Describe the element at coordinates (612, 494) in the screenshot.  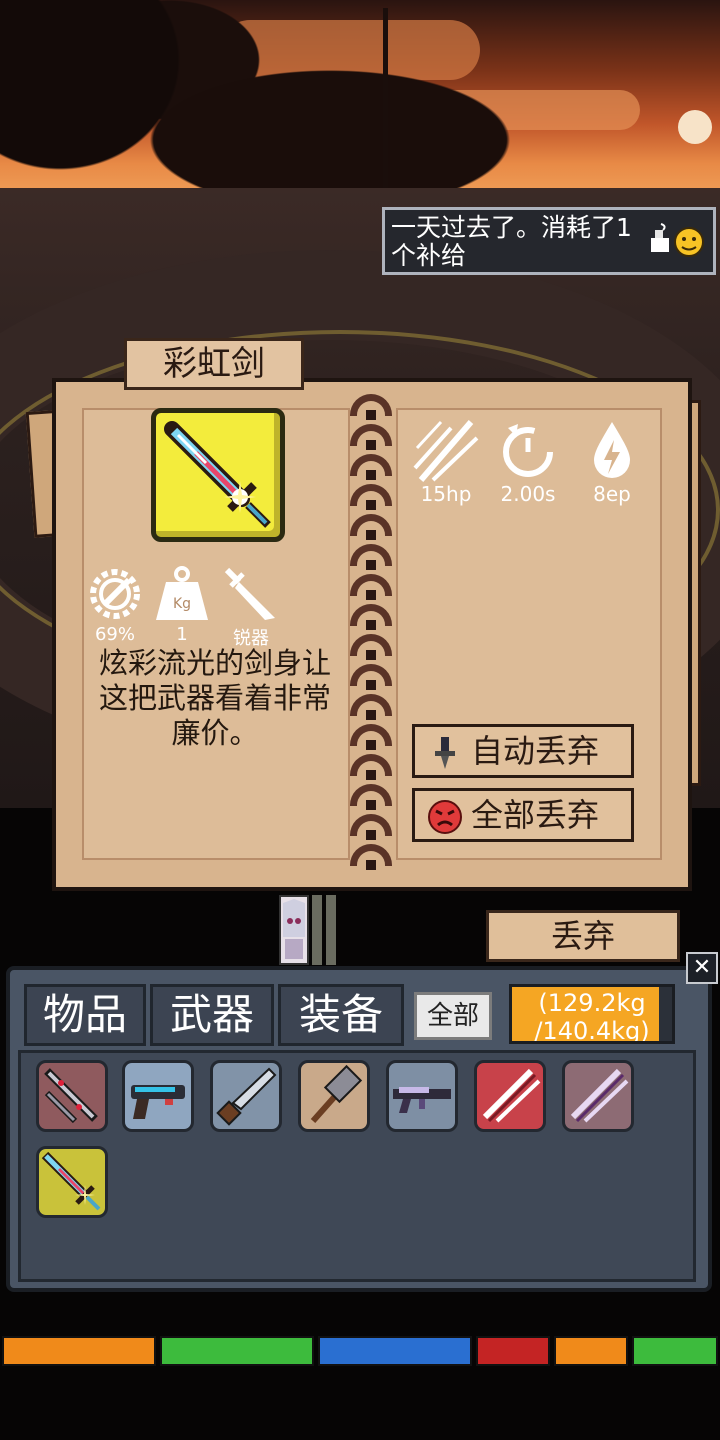
I see `energy-value: 8ep` at that location.